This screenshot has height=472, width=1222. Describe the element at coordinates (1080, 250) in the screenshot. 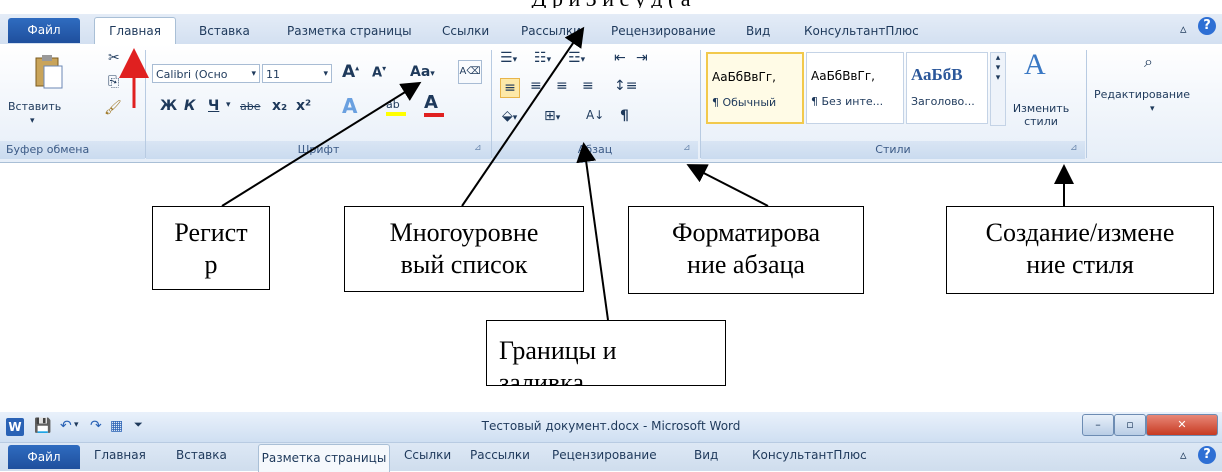

I see `callout-style-create: Создание/измене ние стиля` at that location.